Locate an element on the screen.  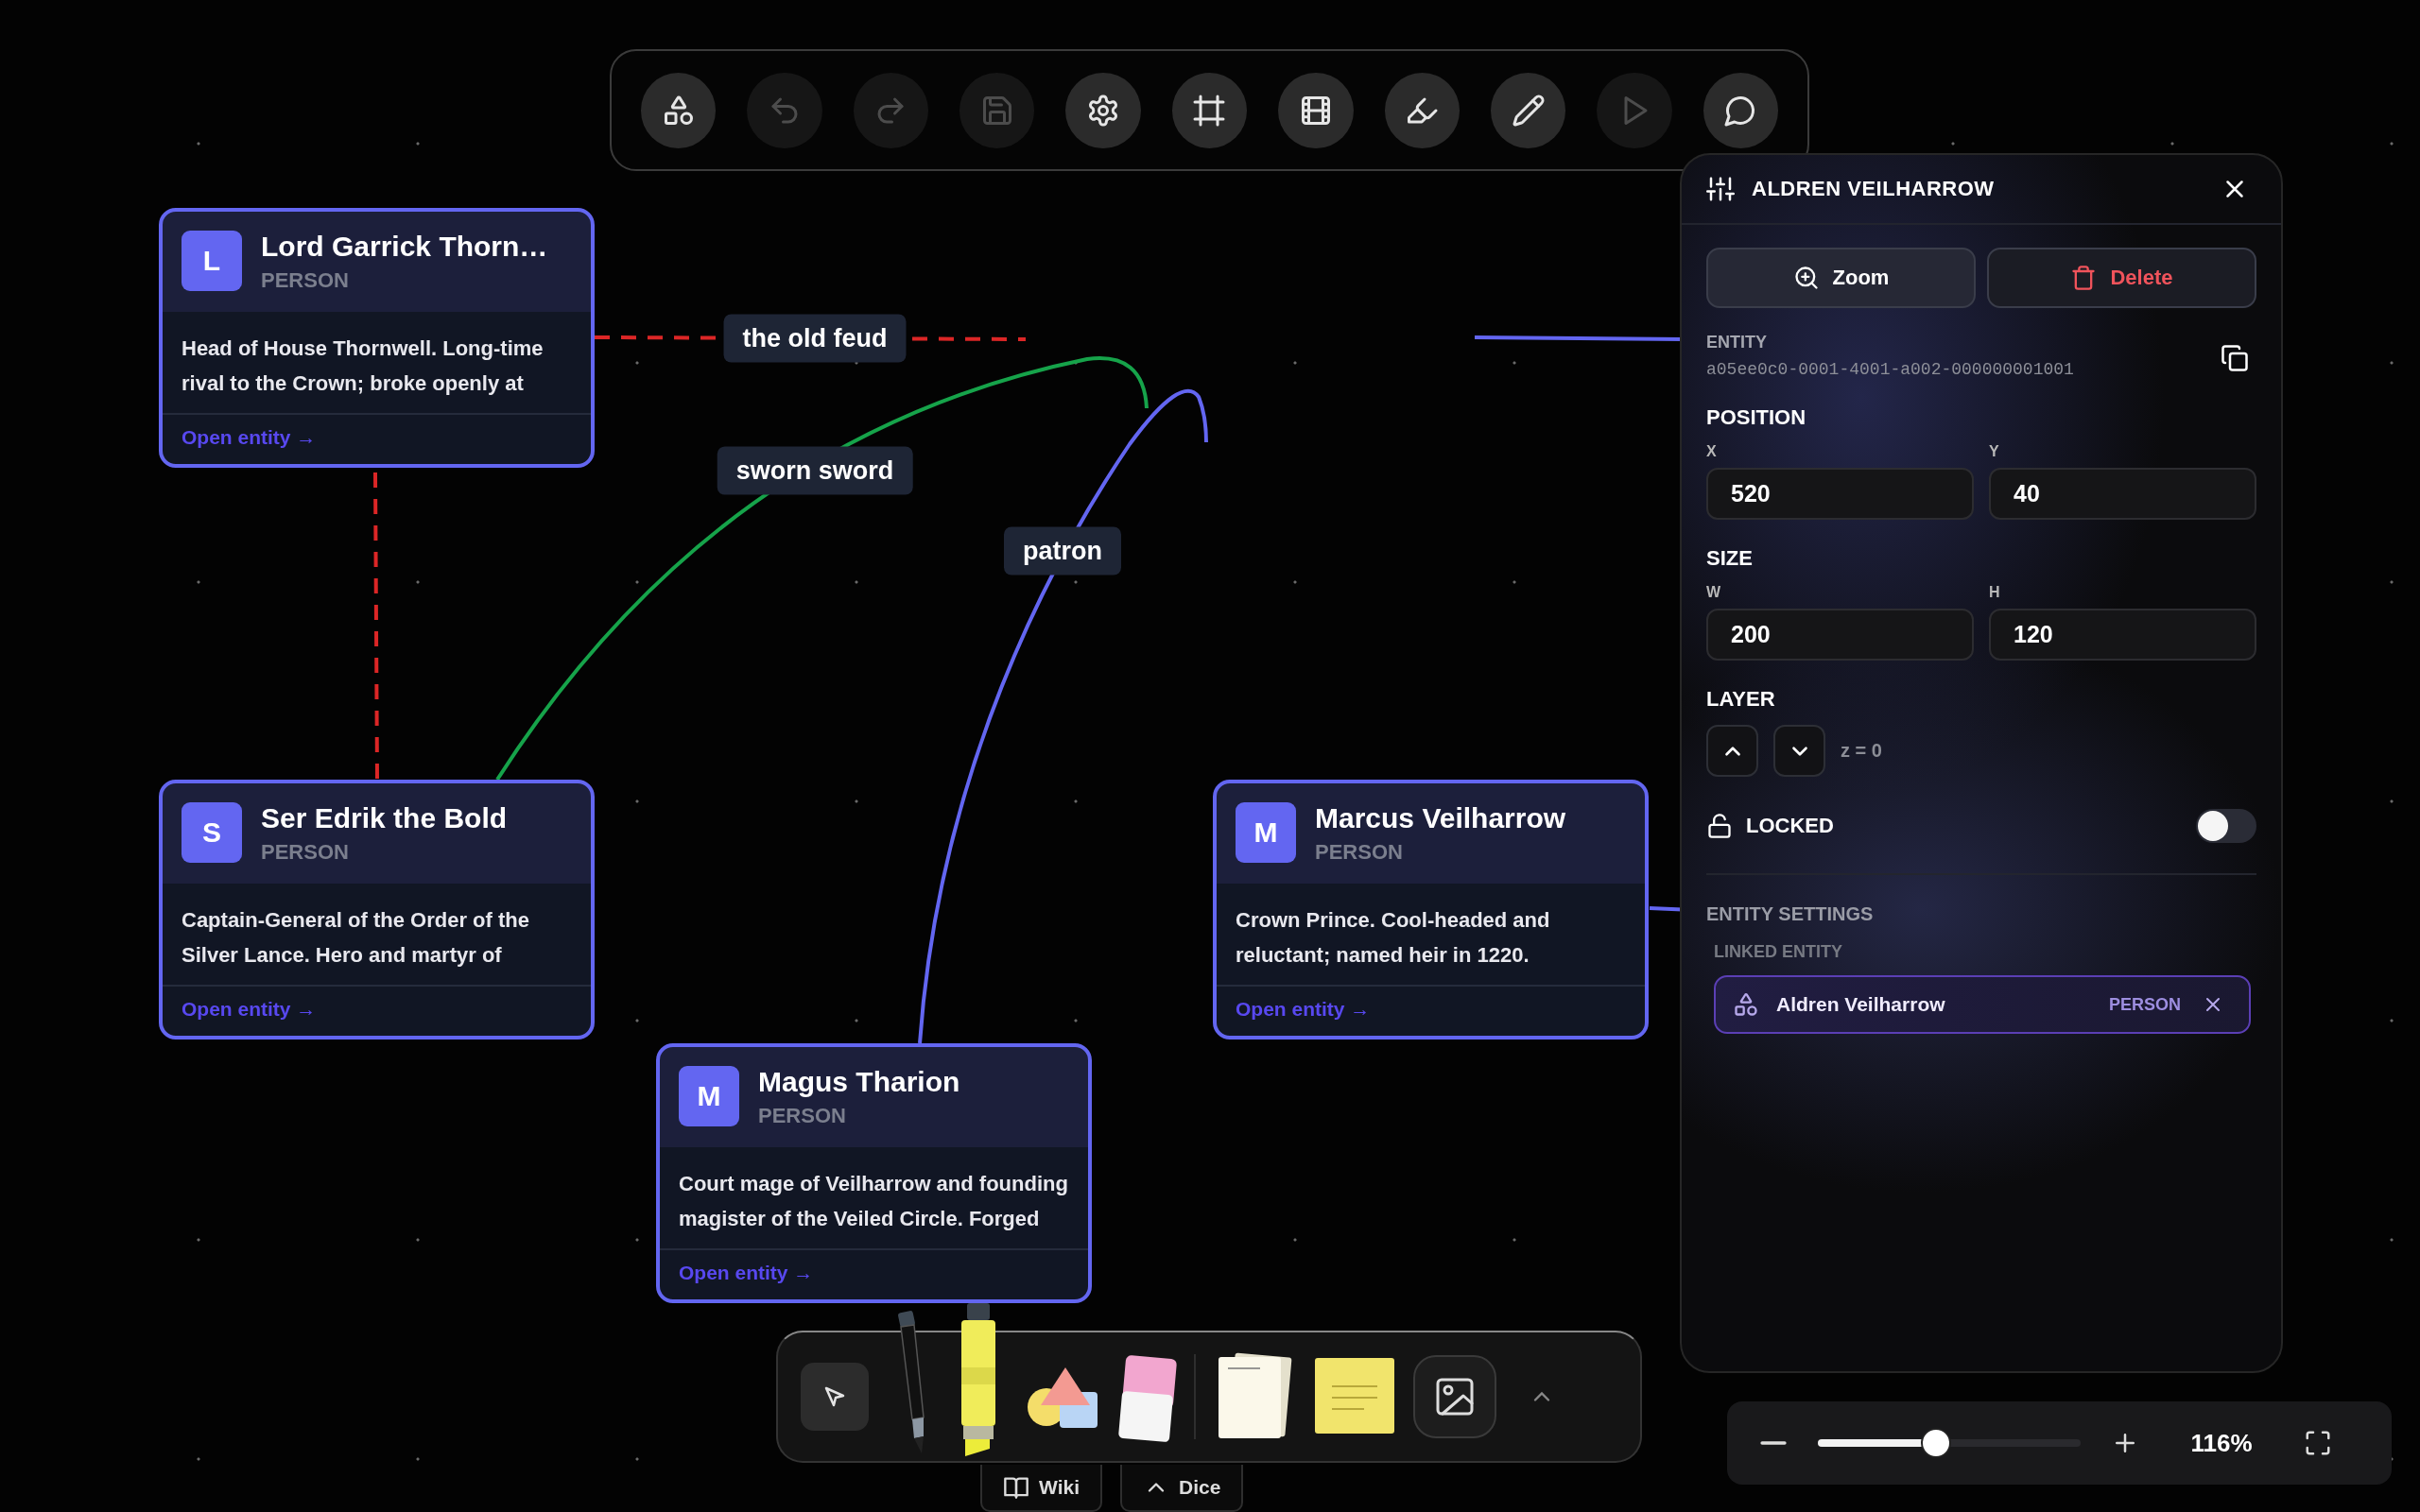
field-label: Y is located at coordinates (1994, 451).